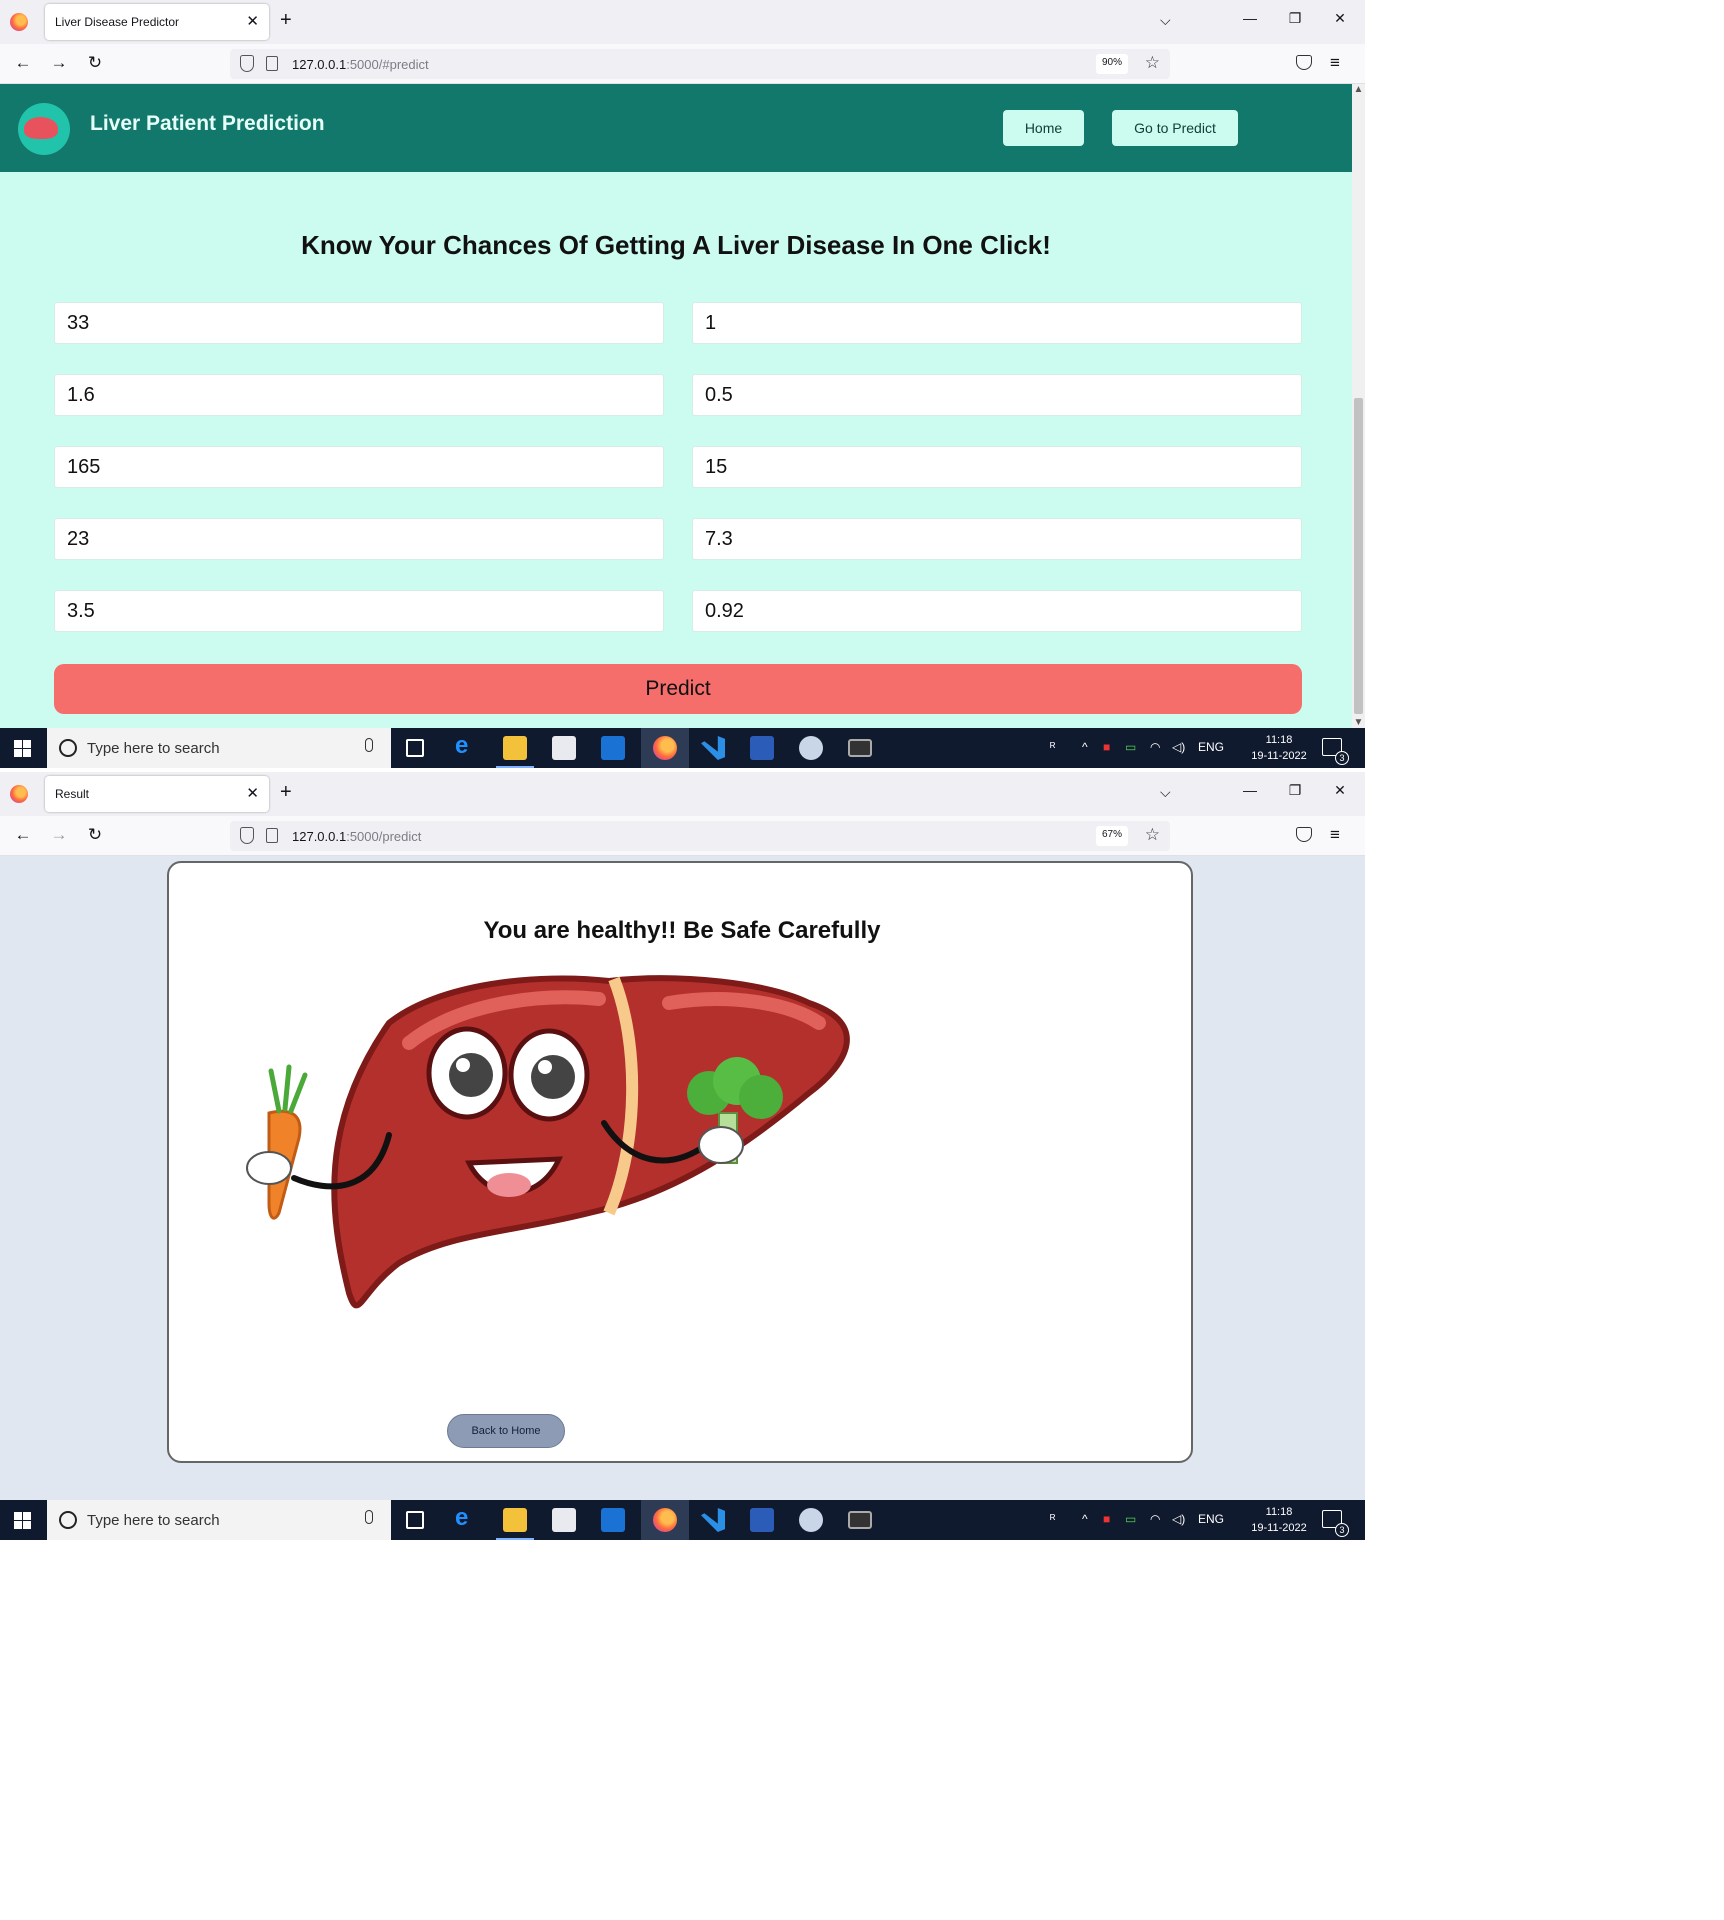  Describe the element at coordinates (1175, 128) in the screenshot. I see `go-to-predict-button: Go to Predict` at that location.